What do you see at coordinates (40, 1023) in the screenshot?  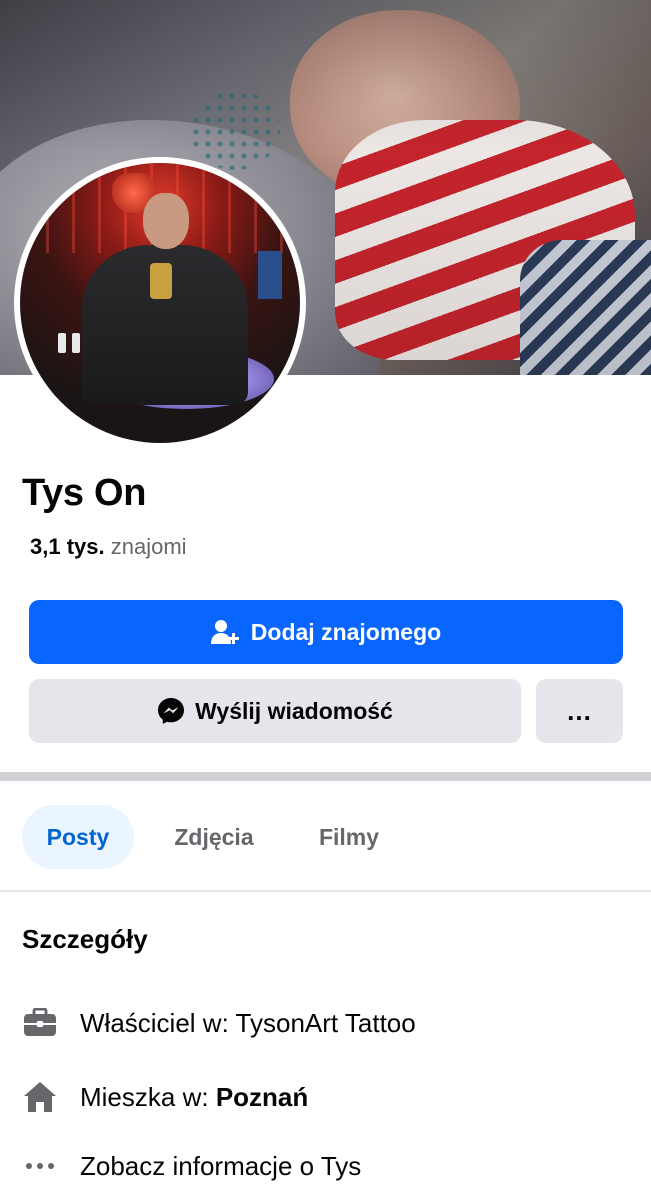 I see `briefcase-icon` at bounding box center [40, 1023].